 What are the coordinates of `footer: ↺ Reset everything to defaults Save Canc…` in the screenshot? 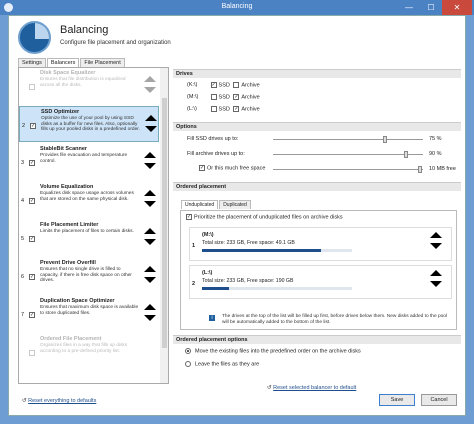 It's located at (237, 401).